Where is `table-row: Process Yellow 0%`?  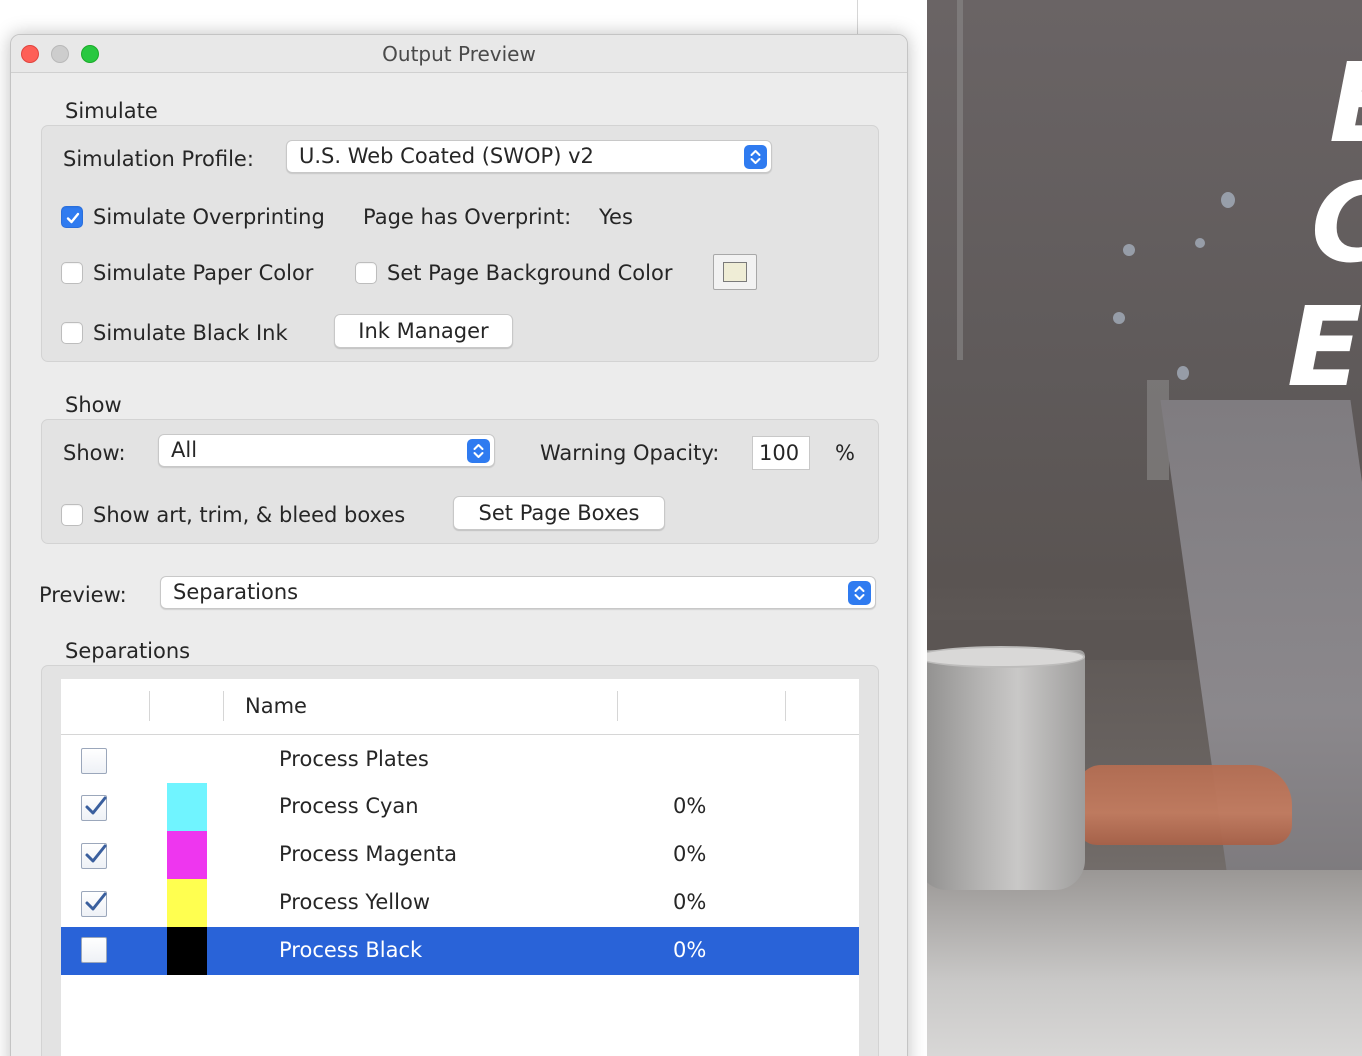 table-row: Process Yellow 0% is located at coordinates (460, 903).